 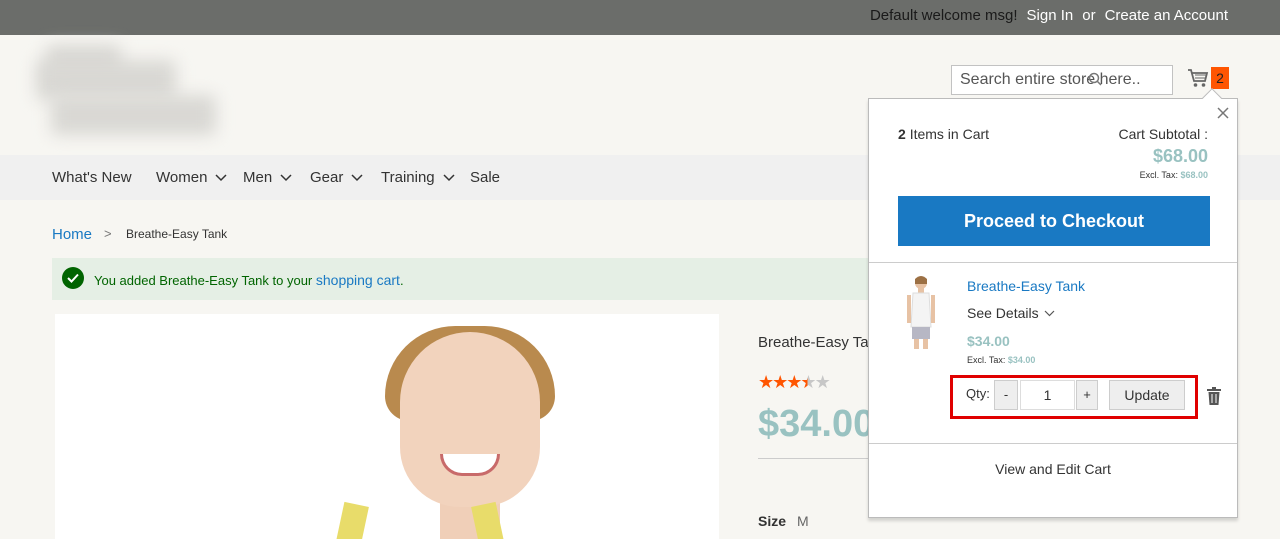 What do you see at coordinates (92, 177) in the screenshot?
I see `nav-item-whats-new: What's New` at bounding box center [92, 177].